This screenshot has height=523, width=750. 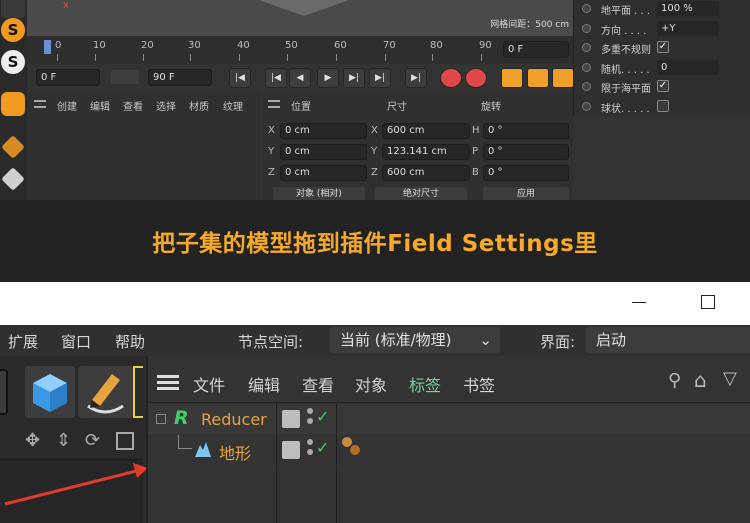 What do you see at coordinates (133, 105) in the screenshot?
I see `menu-view: 查看` at bounding box center [133, 105].